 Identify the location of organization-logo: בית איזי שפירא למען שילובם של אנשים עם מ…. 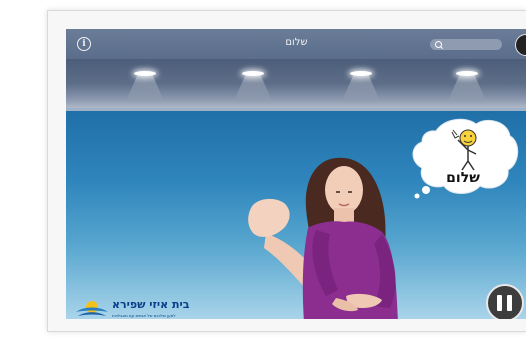
(137, 308).